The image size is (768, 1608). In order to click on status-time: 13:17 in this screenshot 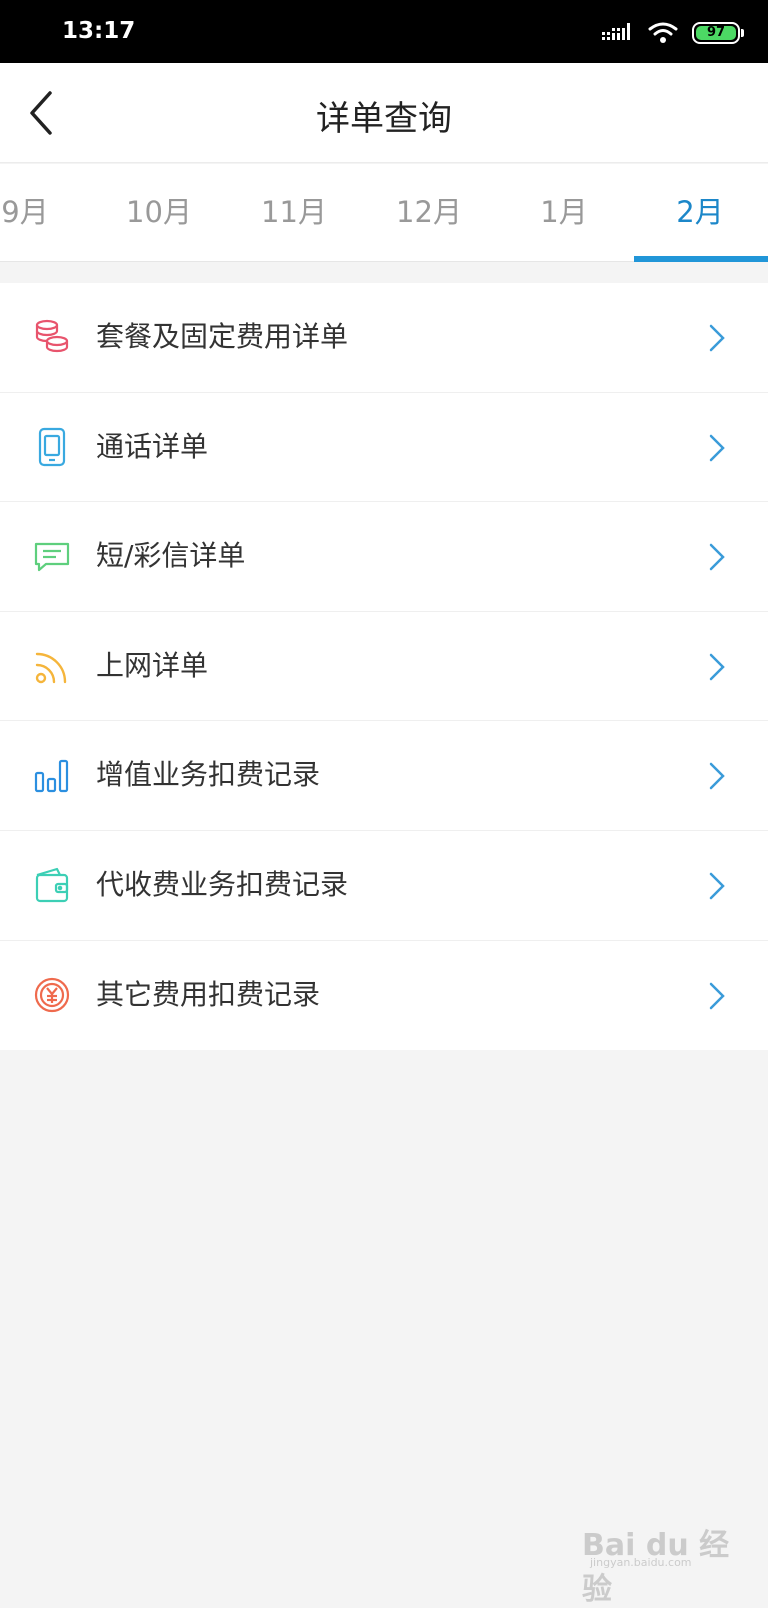, I will do `click(98, 31)`.